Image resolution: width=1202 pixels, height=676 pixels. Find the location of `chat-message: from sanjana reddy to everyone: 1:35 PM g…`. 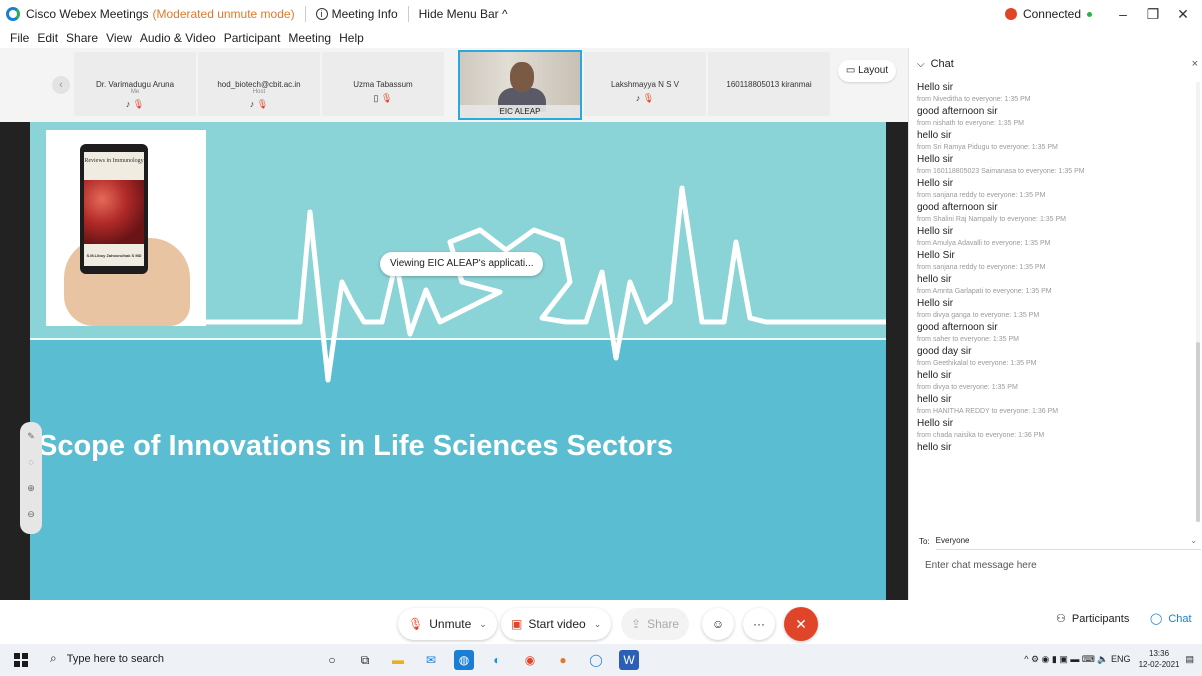

chat-message: from sanjana reddy to everyone: 1:35 PM g… is located at coordinates (1054, 202).